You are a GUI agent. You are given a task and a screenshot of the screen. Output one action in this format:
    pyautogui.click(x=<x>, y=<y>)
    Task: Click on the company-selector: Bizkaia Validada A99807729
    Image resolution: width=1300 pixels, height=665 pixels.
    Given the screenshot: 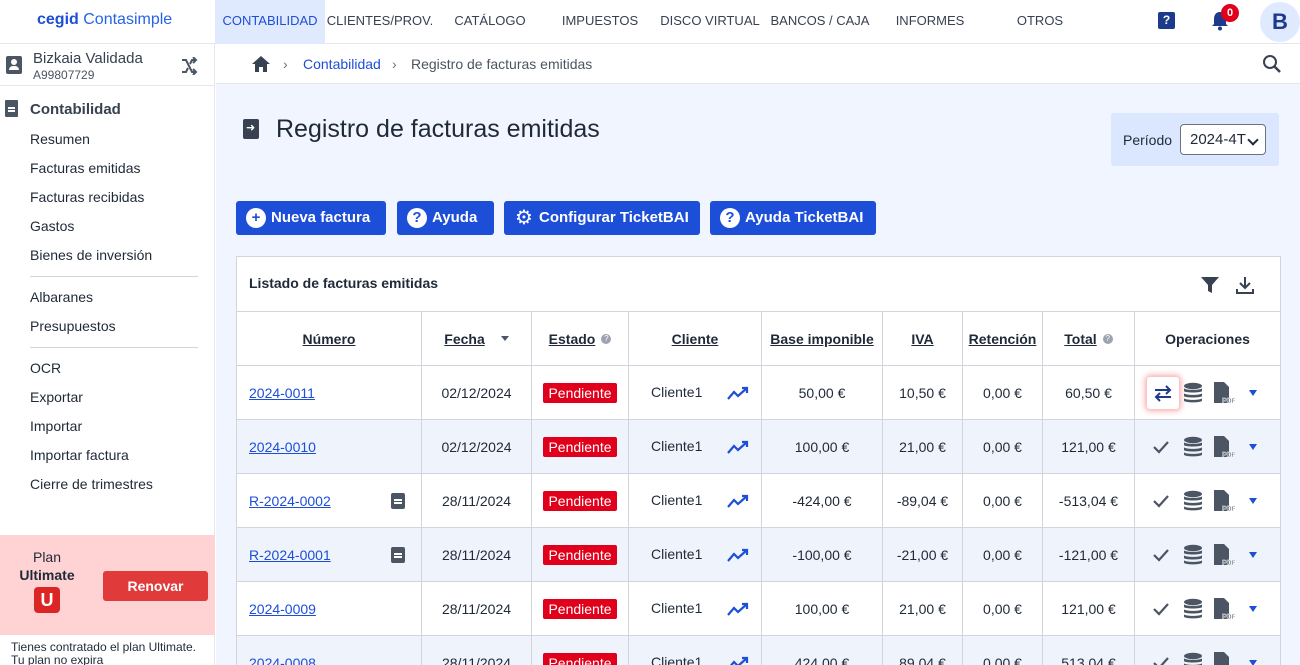 What is the action you would take?
    pyautogui.click(x=107, y=65)
    